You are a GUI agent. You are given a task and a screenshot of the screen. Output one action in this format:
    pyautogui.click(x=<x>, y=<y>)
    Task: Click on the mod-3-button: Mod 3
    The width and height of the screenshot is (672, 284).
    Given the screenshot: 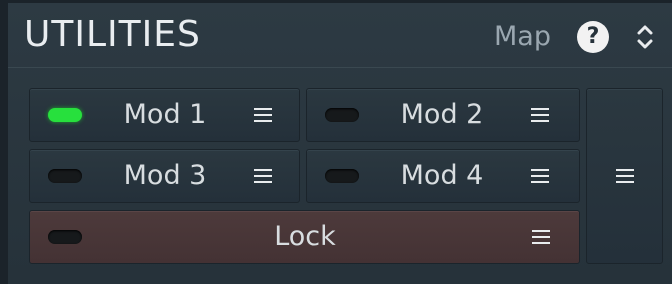 What is the action you would take?
    pyautogui.click(x=164, y=176)
    